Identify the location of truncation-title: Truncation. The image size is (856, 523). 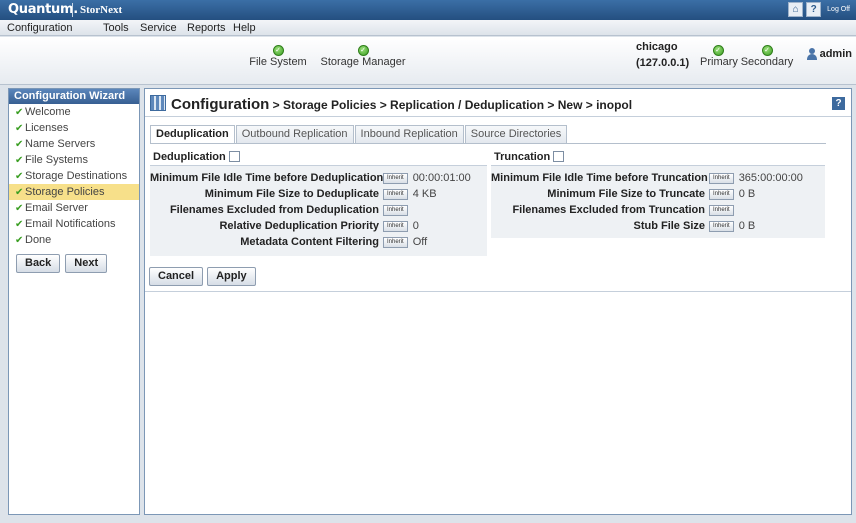
(522, 156).